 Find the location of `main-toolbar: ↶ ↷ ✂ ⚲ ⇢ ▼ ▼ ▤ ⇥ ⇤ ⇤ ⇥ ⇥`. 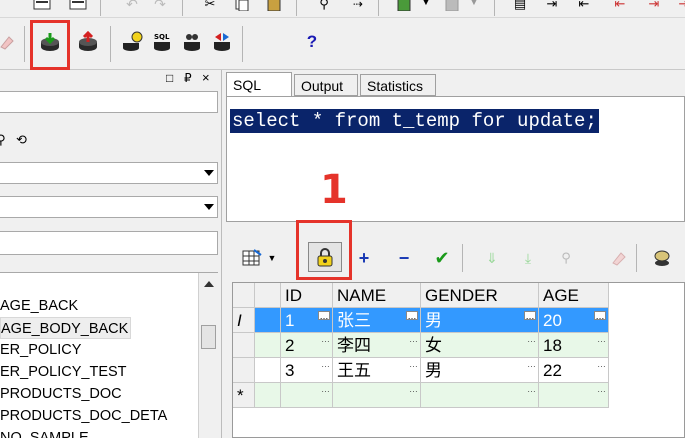

main-toolbar: ↶ ↷ ✂ ⚲ ⇢ ▼ ▼ ▤ ⇥ ⇤ ⇤ ⇥ ⇥ is located at coordinates (342, 9).